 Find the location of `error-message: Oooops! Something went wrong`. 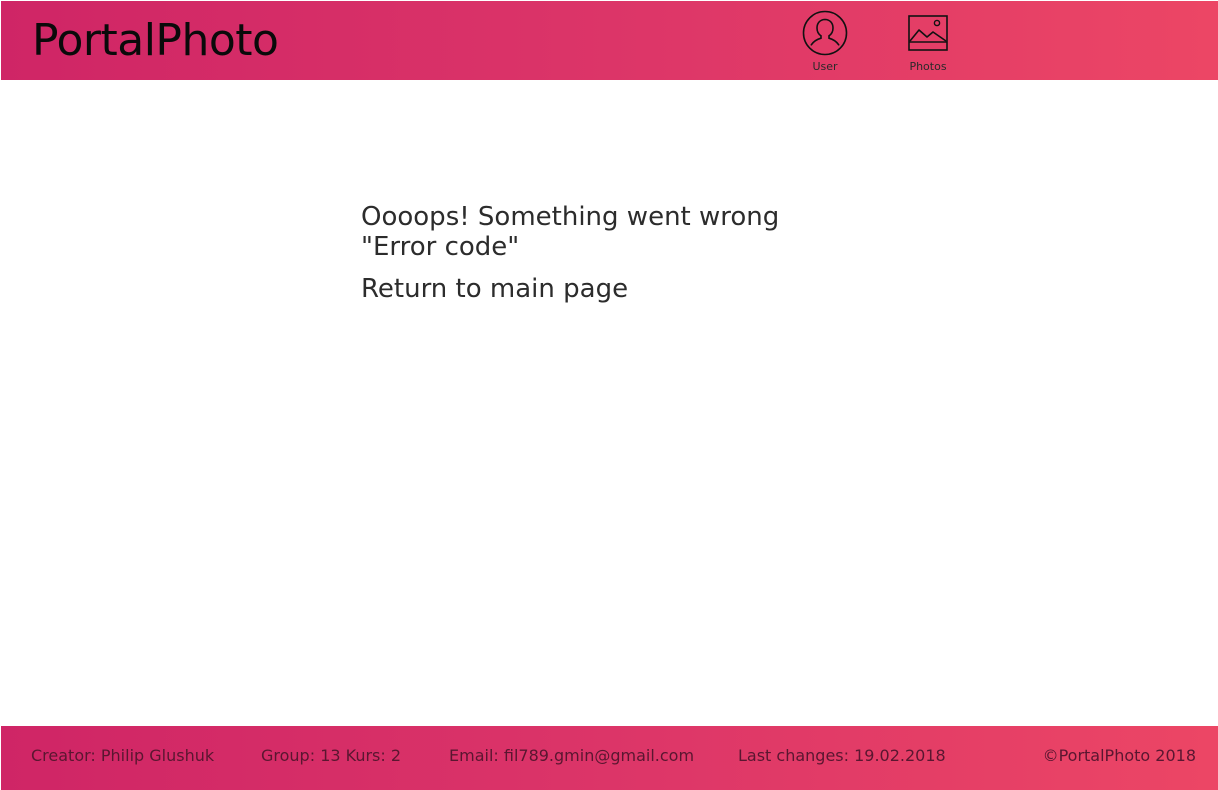

error-message: Oooops! Something went wrong is located at coordinates (570, 217).